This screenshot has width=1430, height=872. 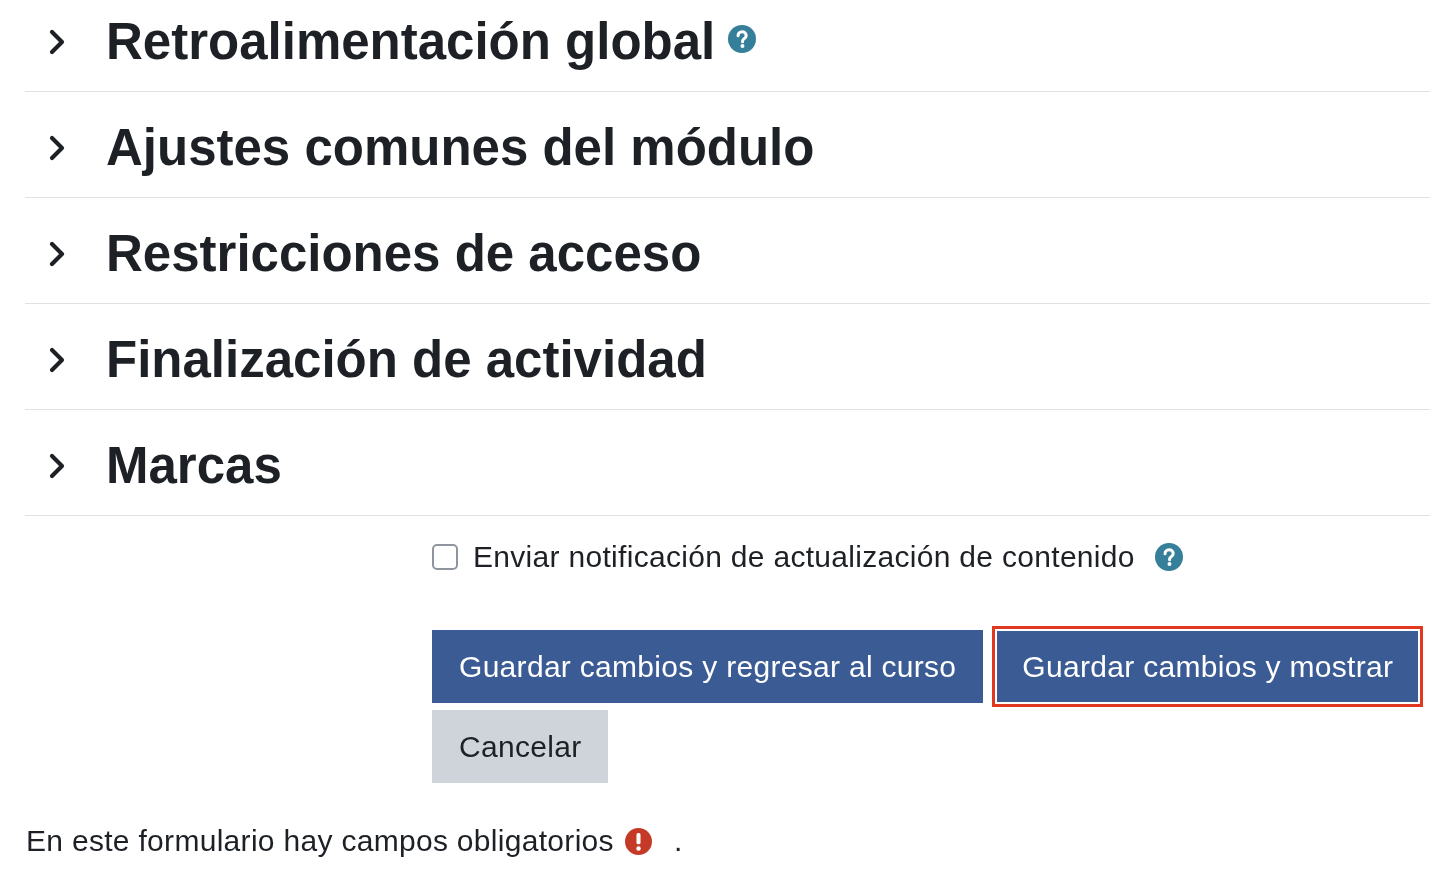 I want to click on section-heading: Ajustes comunes del módulo, so click(x=460, y=147).